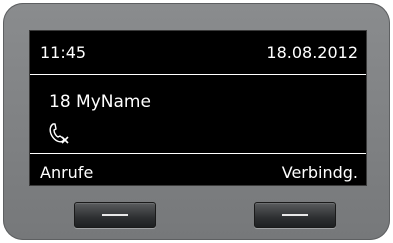  I want to click on softkey-label-connections: Verbindg., so click(319, 172).